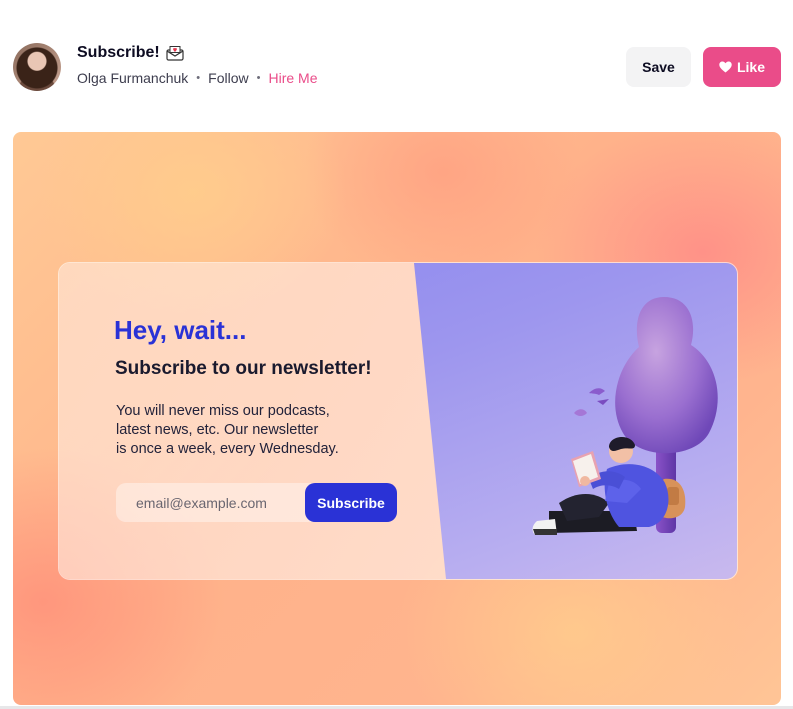 This screenshot has width=793, height=709. I want to click on description-line: is once a week, every Wednesday., so click(227, 449).